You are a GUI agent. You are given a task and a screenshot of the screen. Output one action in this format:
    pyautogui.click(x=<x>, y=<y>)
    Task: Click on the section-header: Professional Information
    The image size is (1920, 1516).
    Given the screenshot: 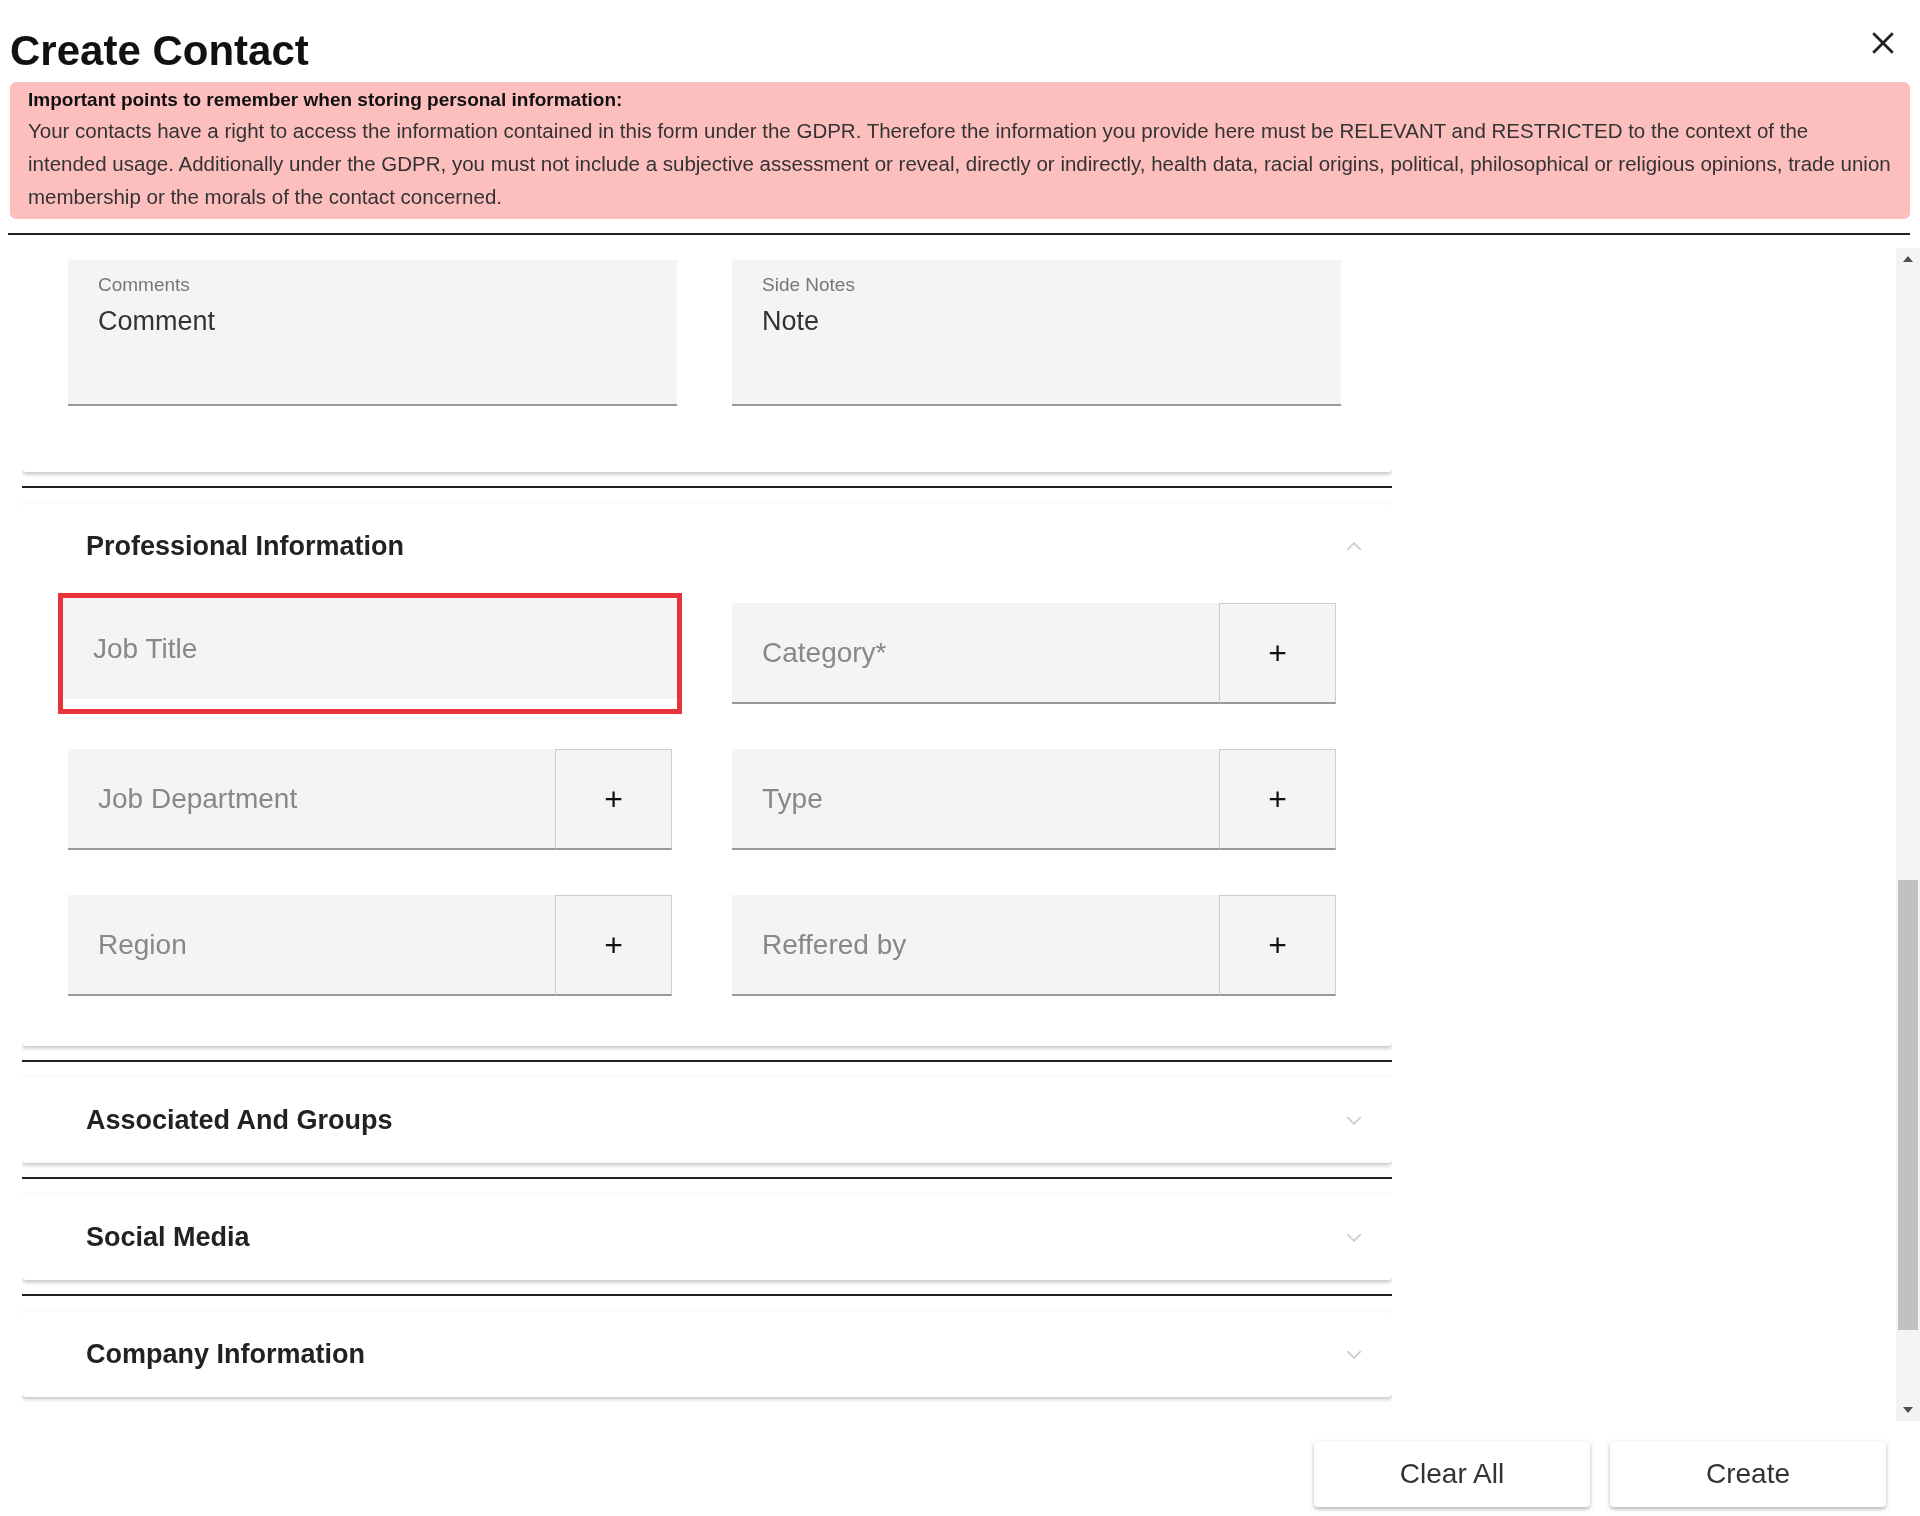 What is the action you would take?
    pyautogui.click(x=707, y=546)
    